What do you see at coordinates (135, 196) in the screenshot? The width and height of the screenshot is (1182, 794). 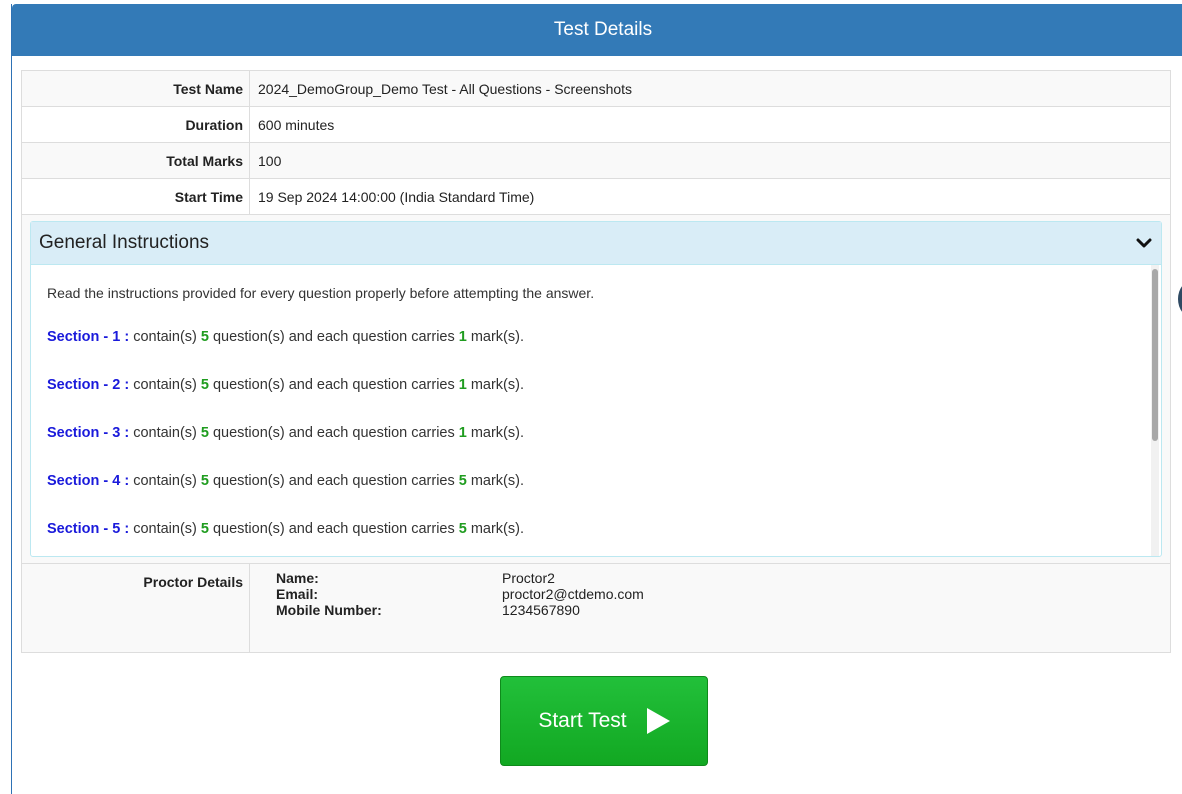 I see `start-time-label: Start Time` at bounding box center [135, 196].